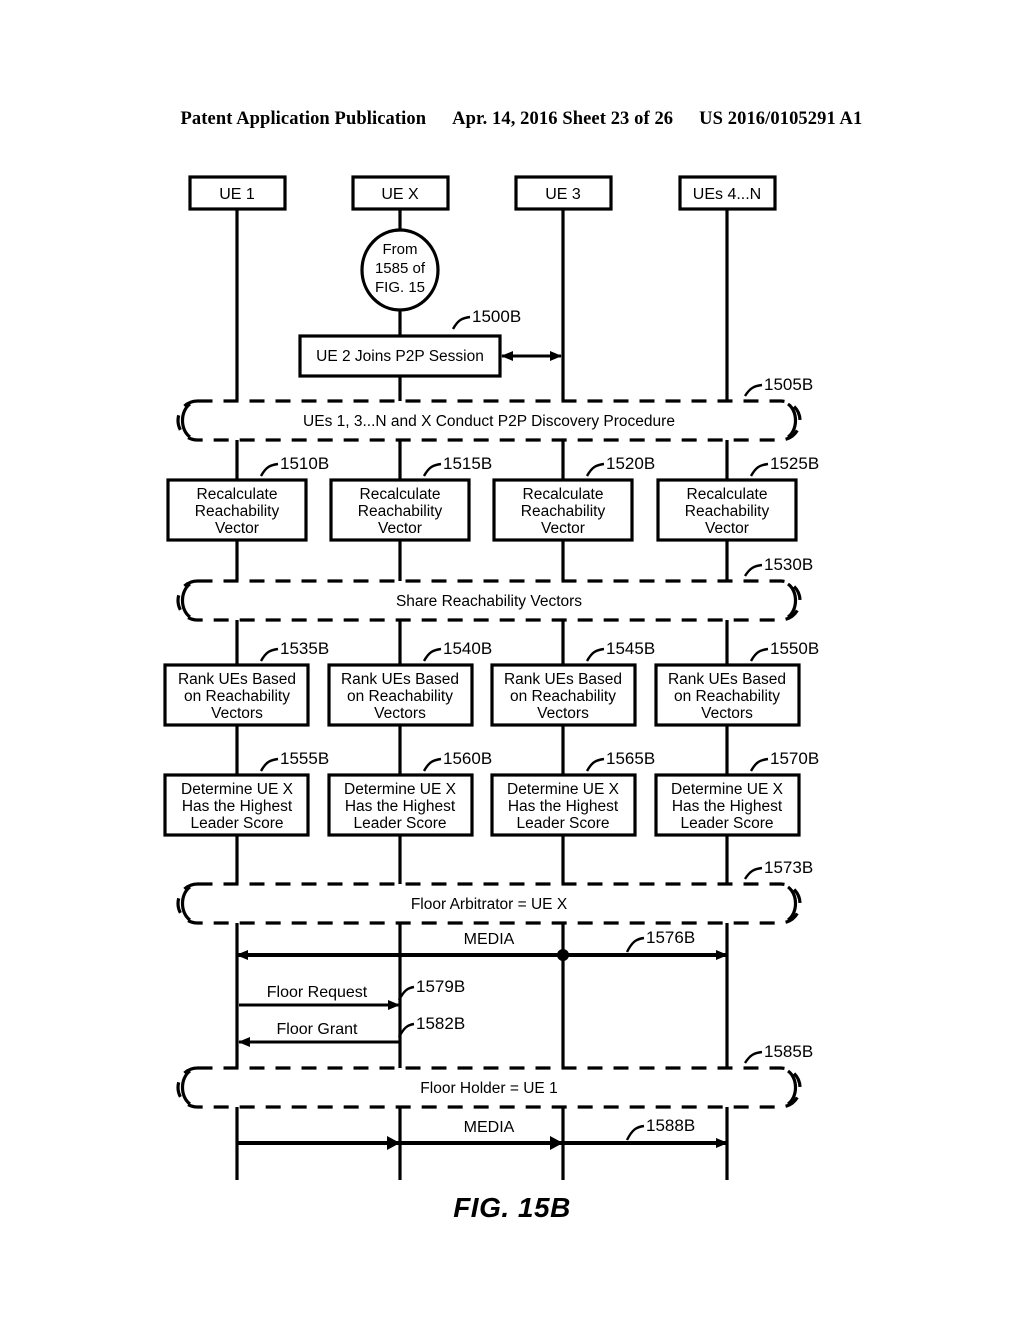  I want to click on ref-label-1515b: 1515B, so click(467, 463).